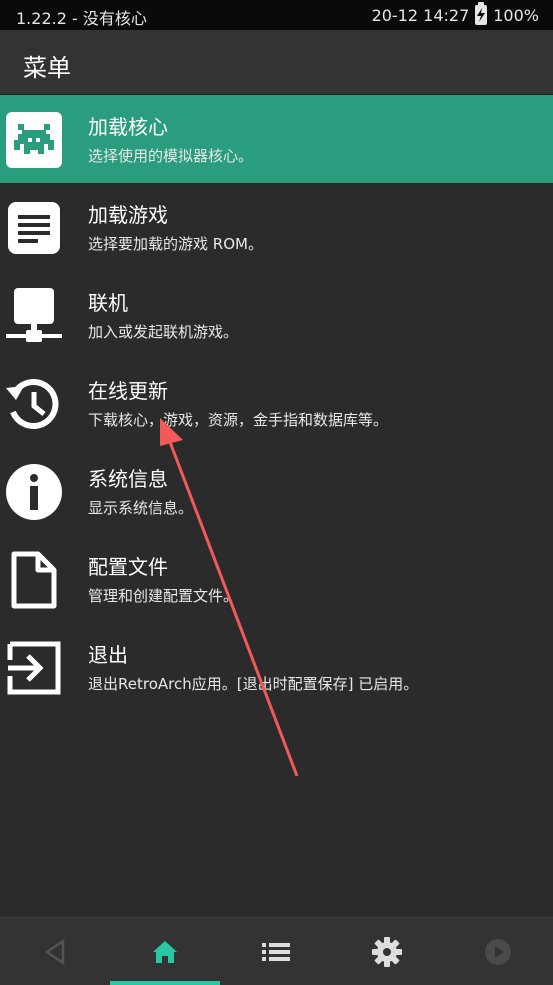 This screenshot has height=985, width=553. I want to click on tab-playlists, so click(276, 951).